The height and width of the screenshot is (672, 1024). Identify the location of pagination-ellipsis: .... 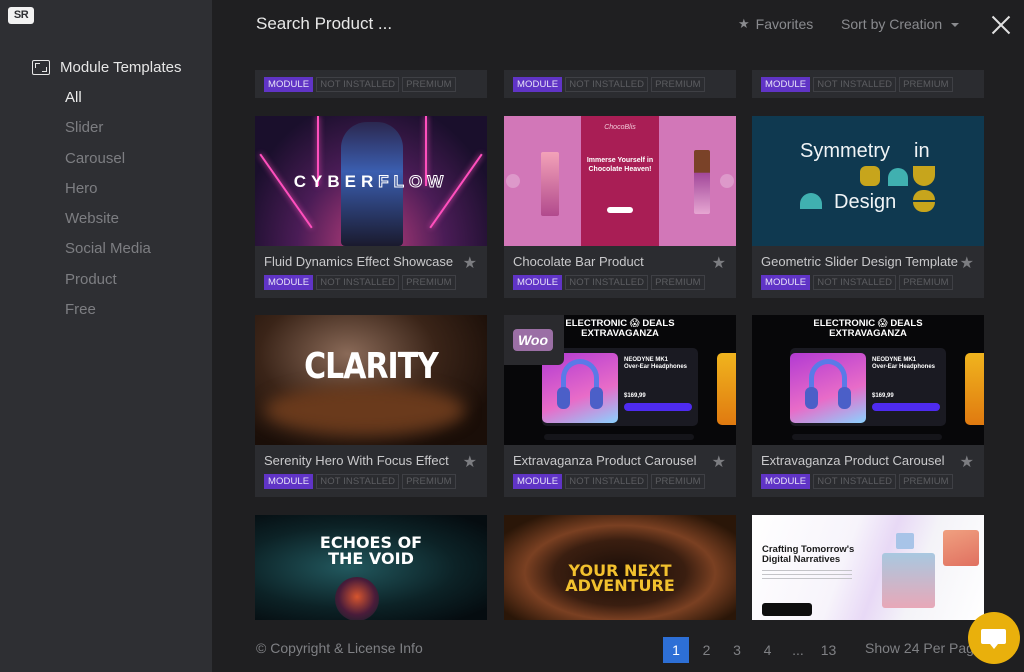
(798, 650).